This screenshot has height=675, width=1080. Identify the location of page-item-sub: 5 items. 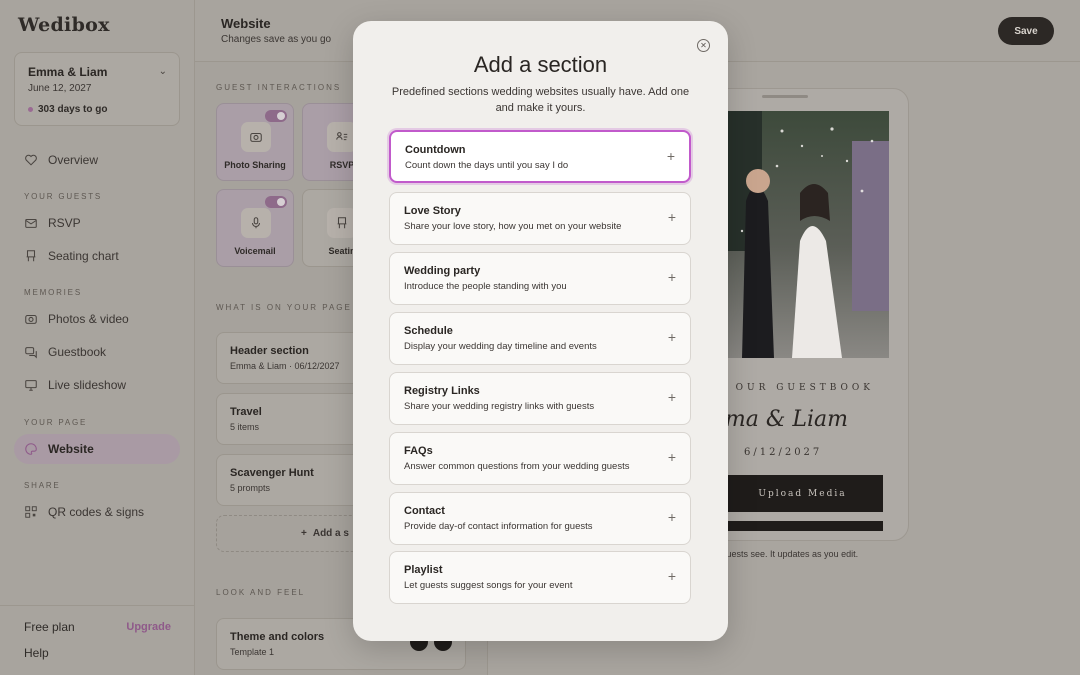
(245, 427).